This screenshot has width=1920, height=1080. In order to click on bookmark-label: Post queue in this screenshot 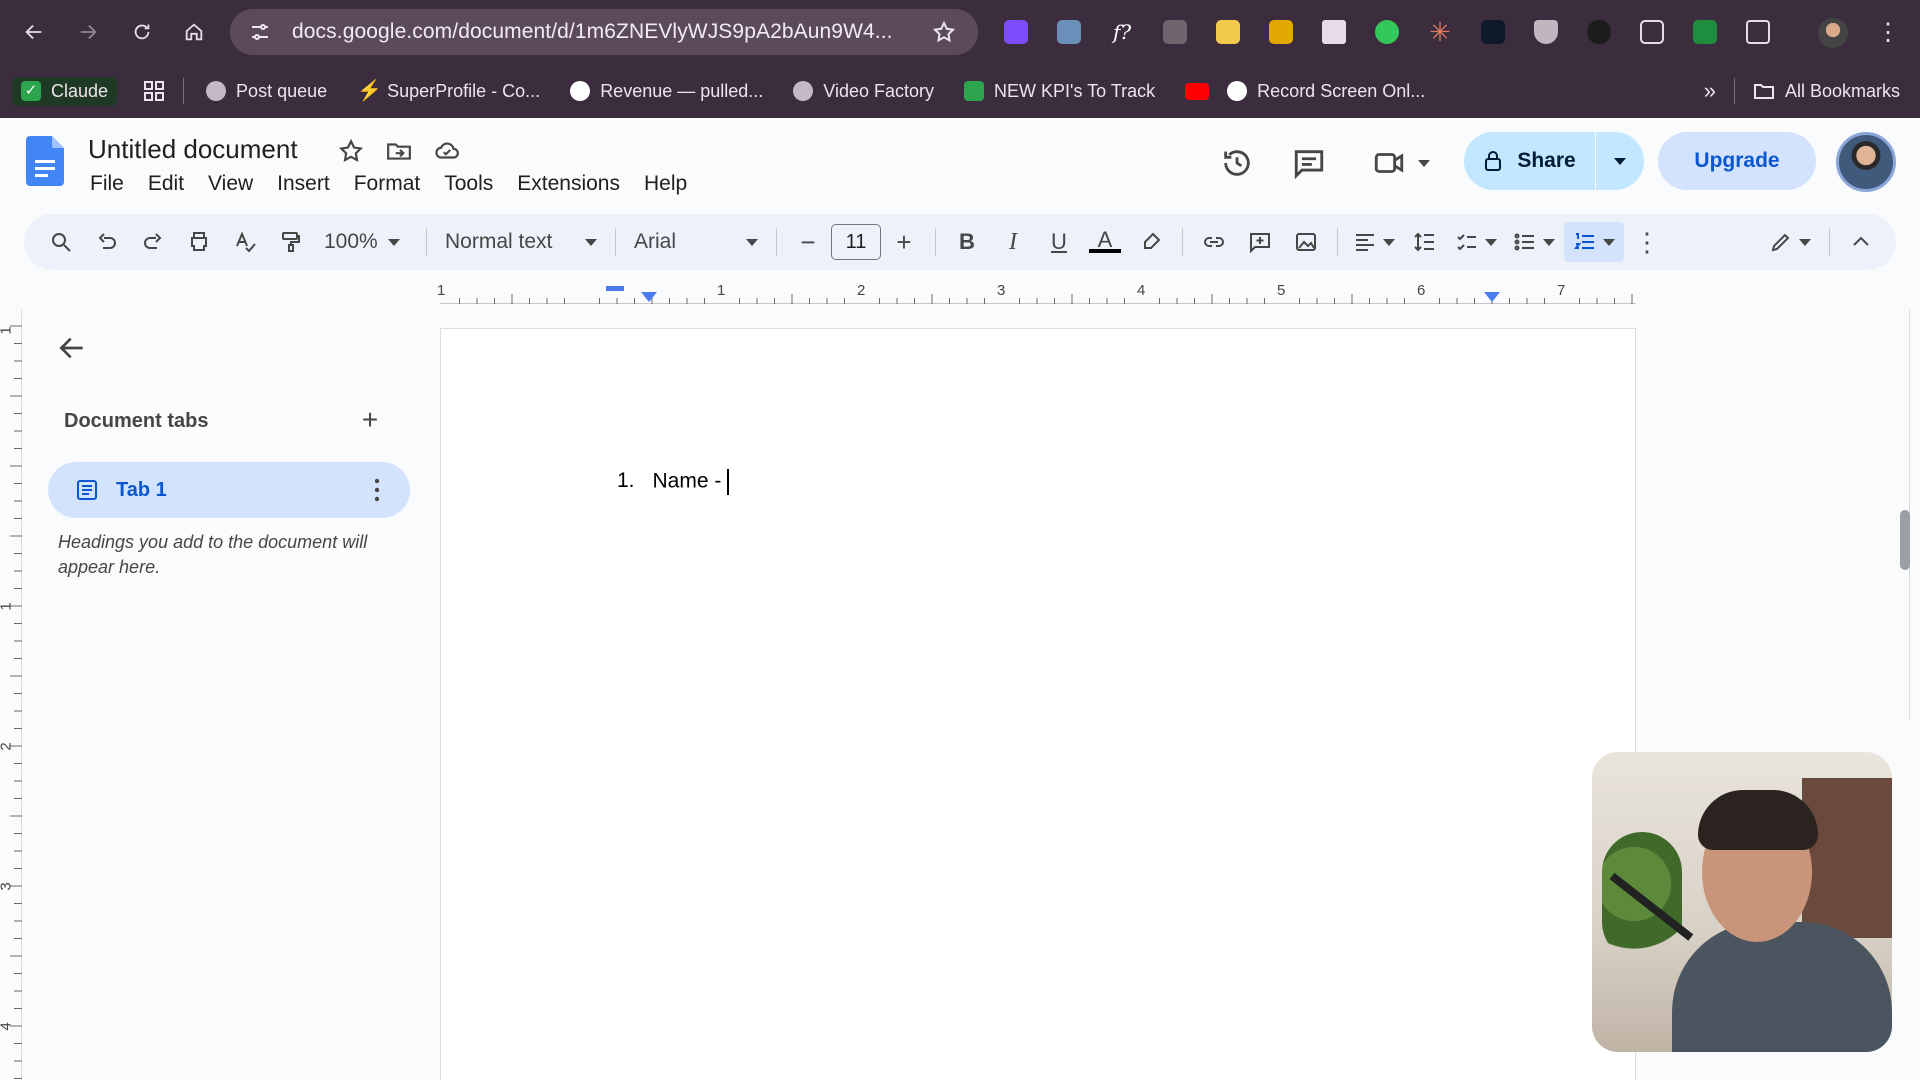, I will do `click(282, 90)`.